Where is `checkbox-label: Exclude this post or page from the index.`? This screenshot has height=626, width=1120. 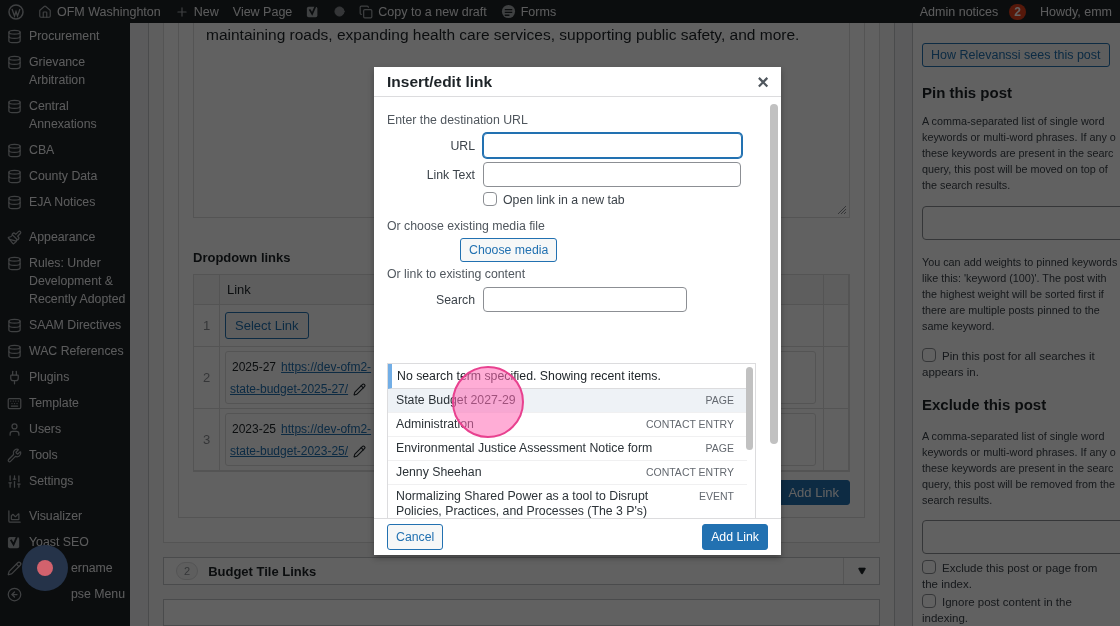 checkbox-label: Exclude this post or page from the index. is located at coordinates (1010, 576).